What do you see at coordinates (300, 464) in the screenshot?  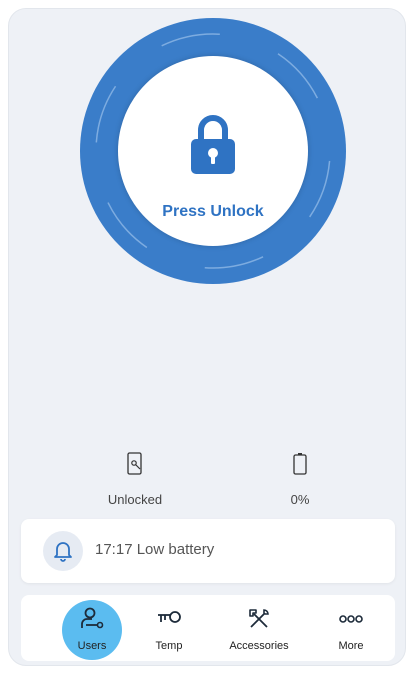 I see `battery-empty-icon` at bounding box center [300, 464].